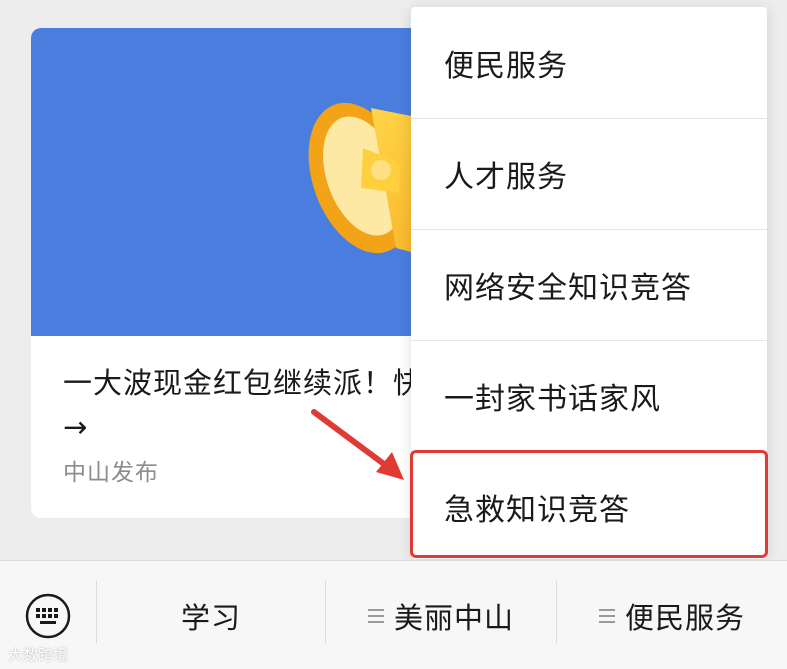 This screenshot has height=669, width=787. What do you see at coordinates (453, 617) in the screenshot?
I see `tab-beautiful-zhongshan-label: 美丽中山` at bounding box center [453, 617].